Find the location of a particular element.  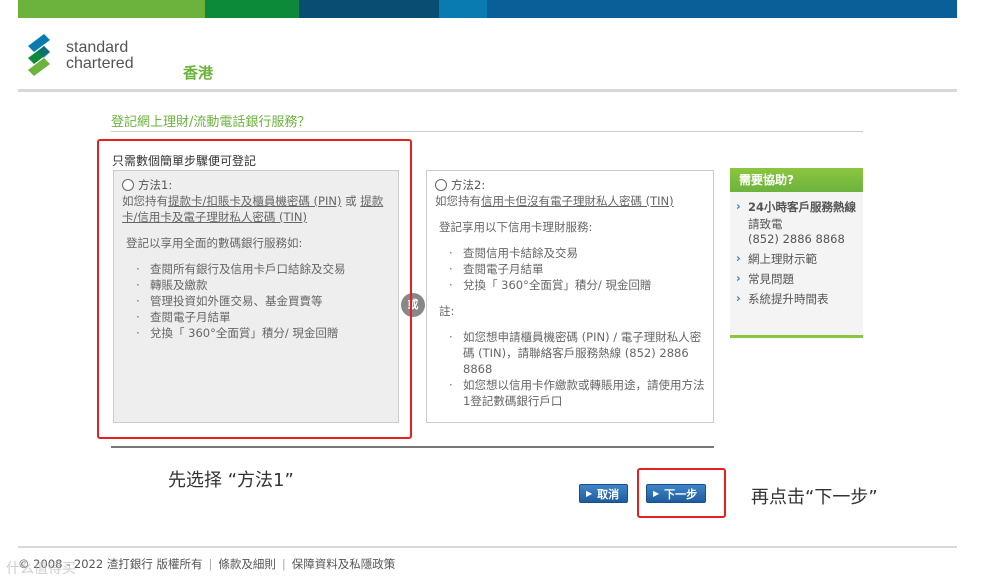

top-color-bar is located at coordinates (487, 9).